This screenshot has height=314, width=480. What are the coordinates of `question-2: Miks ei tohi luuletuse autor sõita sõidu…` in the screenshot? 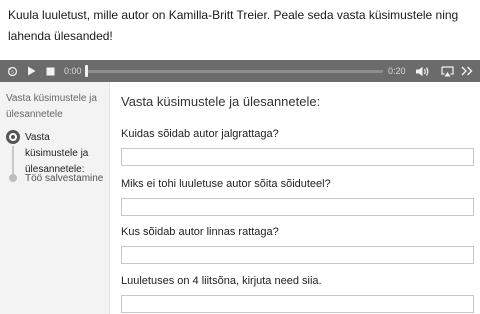 It's located at (298, 196).